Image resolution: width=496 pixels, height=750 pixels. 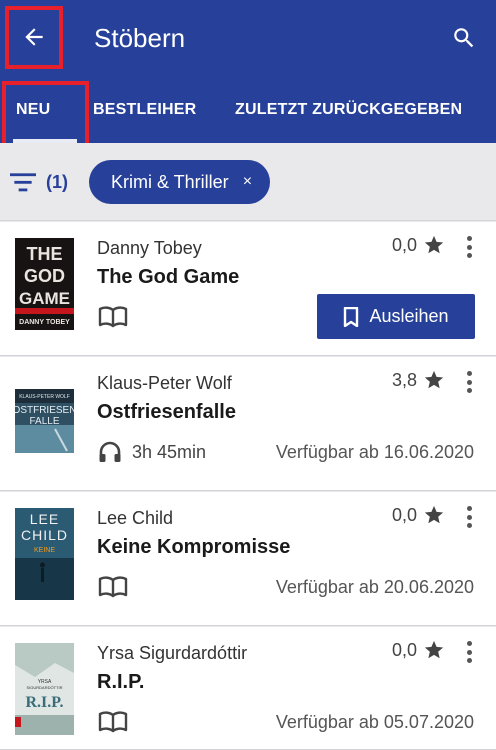 I want to click on cover-text: KLAUS-PETER WOLF, so click(x=44, y=397).